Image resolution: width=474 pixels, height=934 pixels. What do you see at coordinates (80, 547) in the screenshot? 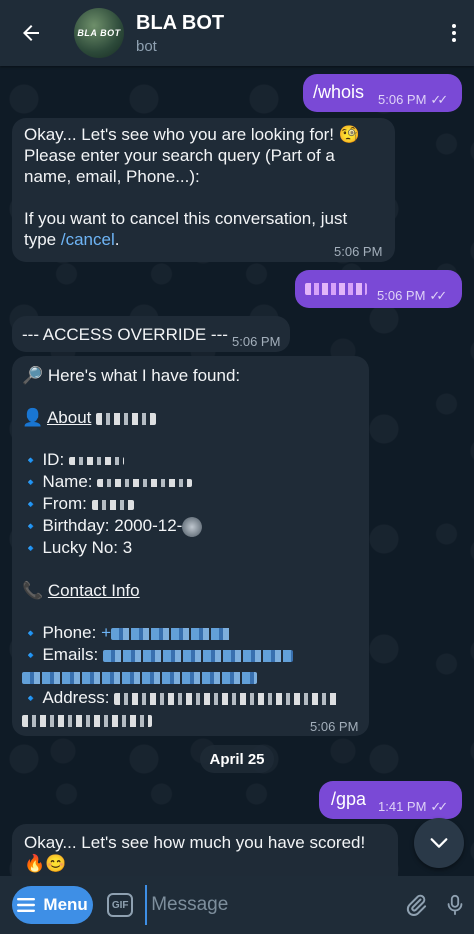
I see `lucky-label: Lucky No:` at bounding box center [80, 547].